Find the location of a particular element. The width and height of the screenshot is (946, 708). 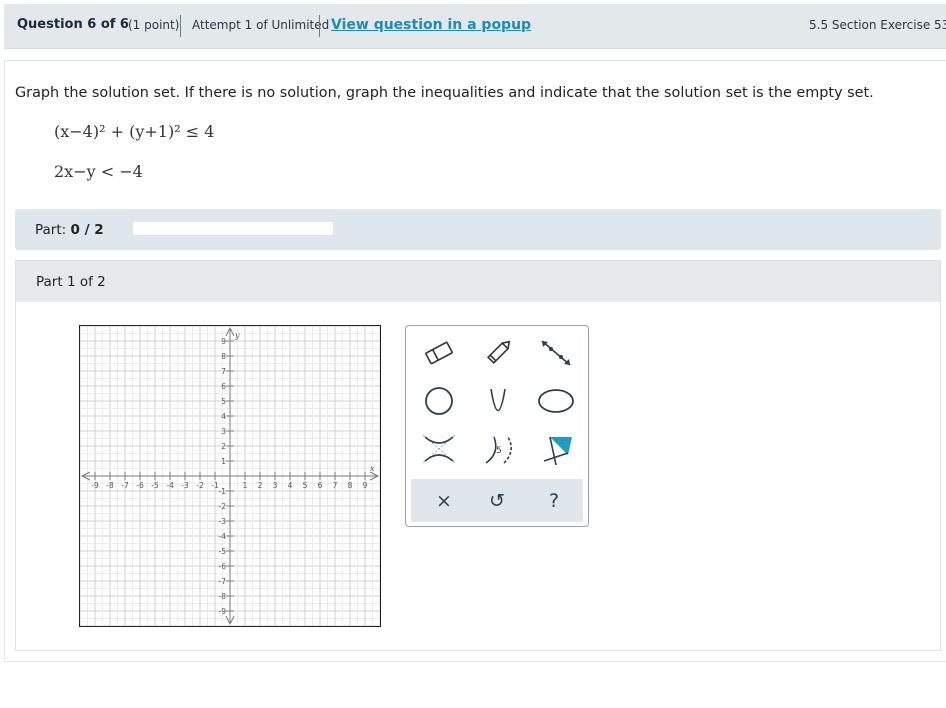

dashed-curve-tool: 5 is located at coordinates (498, 449).